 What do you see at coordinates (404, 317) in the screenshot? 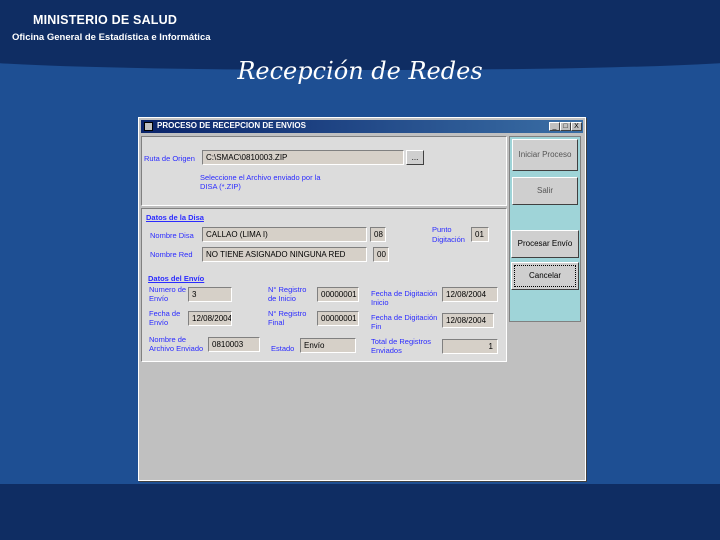
I see `fdig-fin-label-1: Fecha de Digitación` at bounding box center [404, 317].